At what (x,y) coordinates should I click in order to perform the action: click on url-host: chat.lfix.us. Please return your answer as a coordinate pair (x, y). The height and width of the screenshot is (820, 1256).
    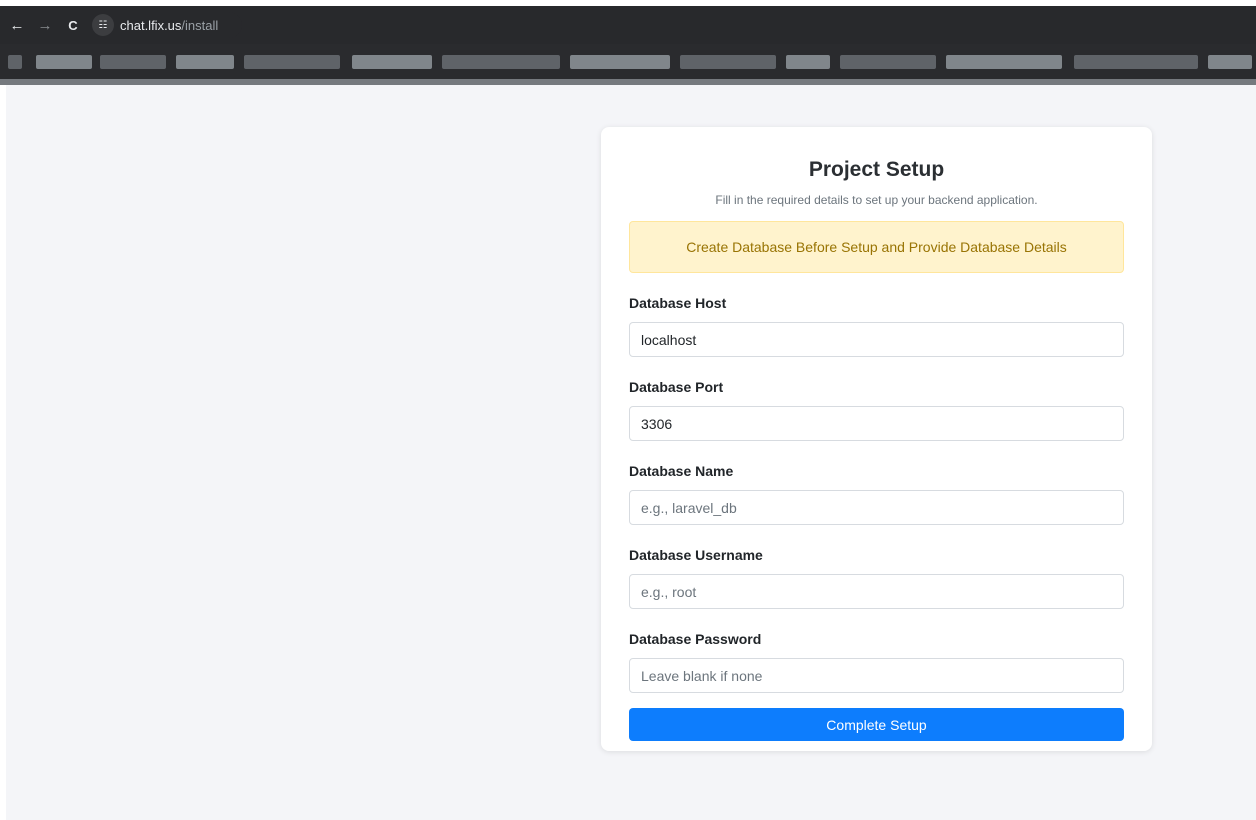
    Looking at the image, I should click on (151, 25).